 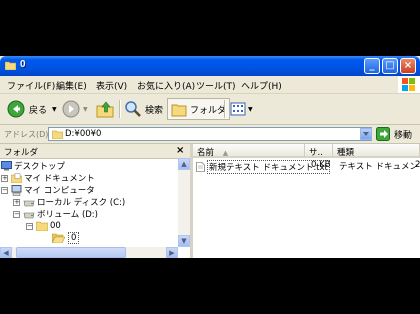 I want to click on tree-item-label: 0, so click(x=74, y=238).